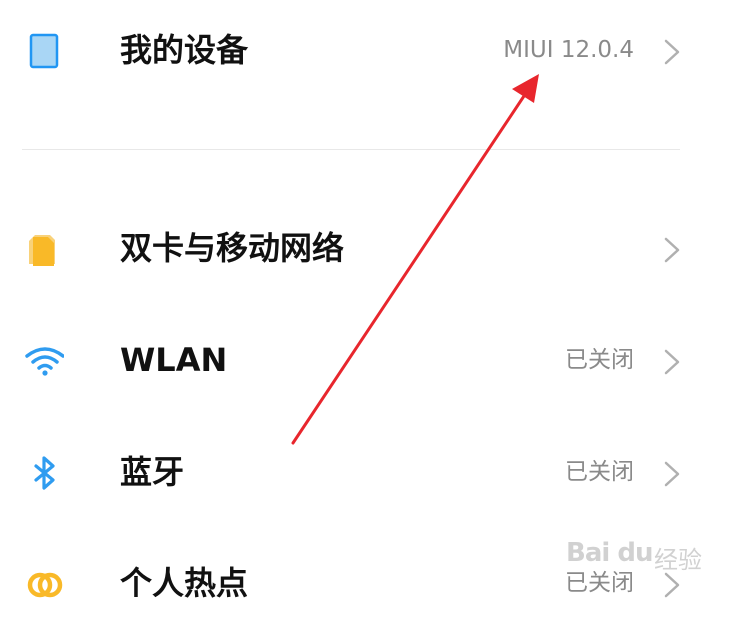 Image resolution: width=732 pixels, height=618 pixels. What do you see at coordinates (351, 149) in the screenshot?
I see `section-divider` at bounding box center [351, 149].